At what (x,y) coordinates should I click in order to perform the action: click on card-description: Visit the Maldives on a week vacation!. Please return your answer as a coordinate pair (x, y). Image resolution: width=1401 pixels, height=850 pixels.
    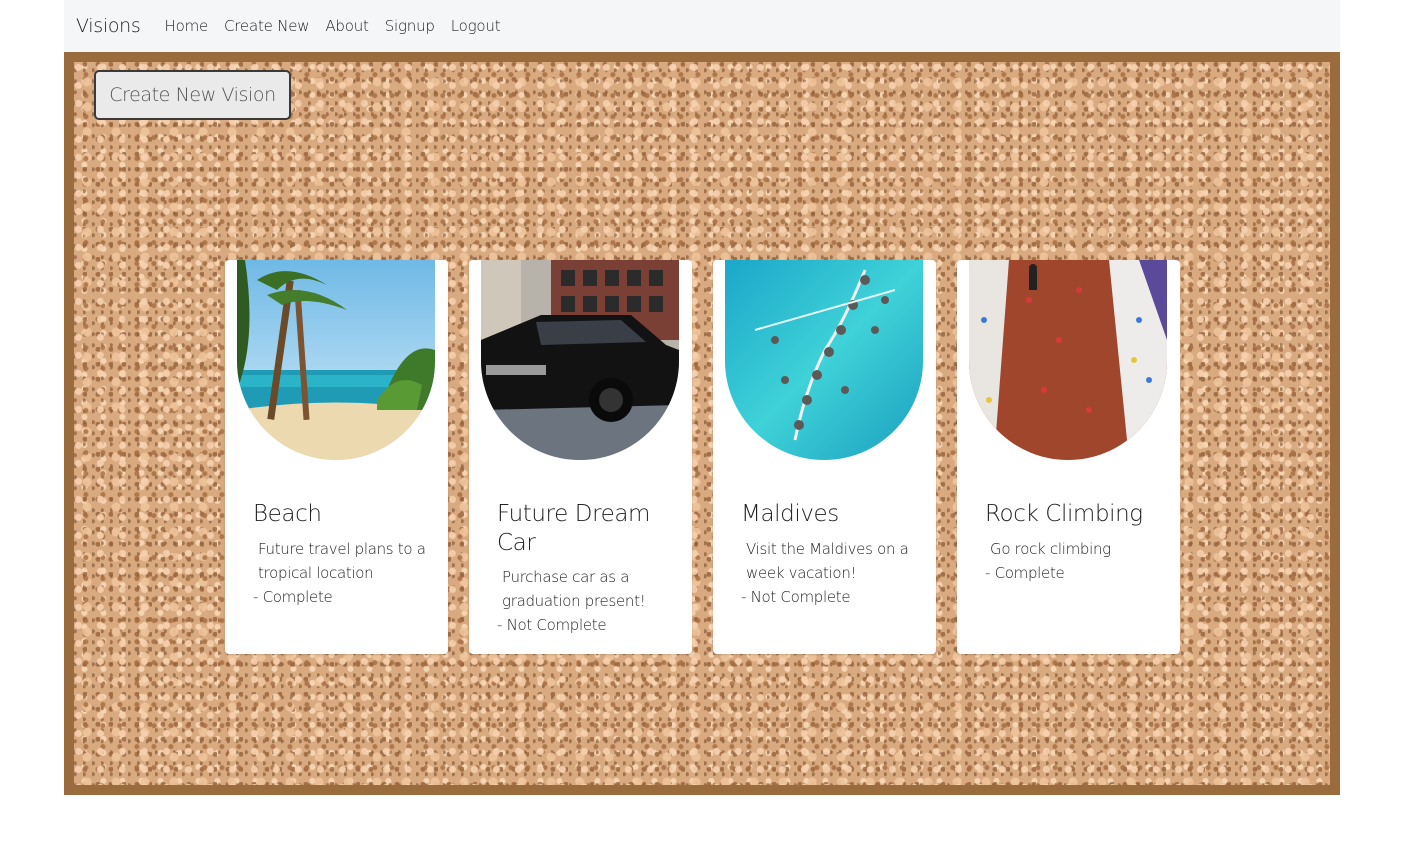
    Looking at the image, I should click on (827, 561).